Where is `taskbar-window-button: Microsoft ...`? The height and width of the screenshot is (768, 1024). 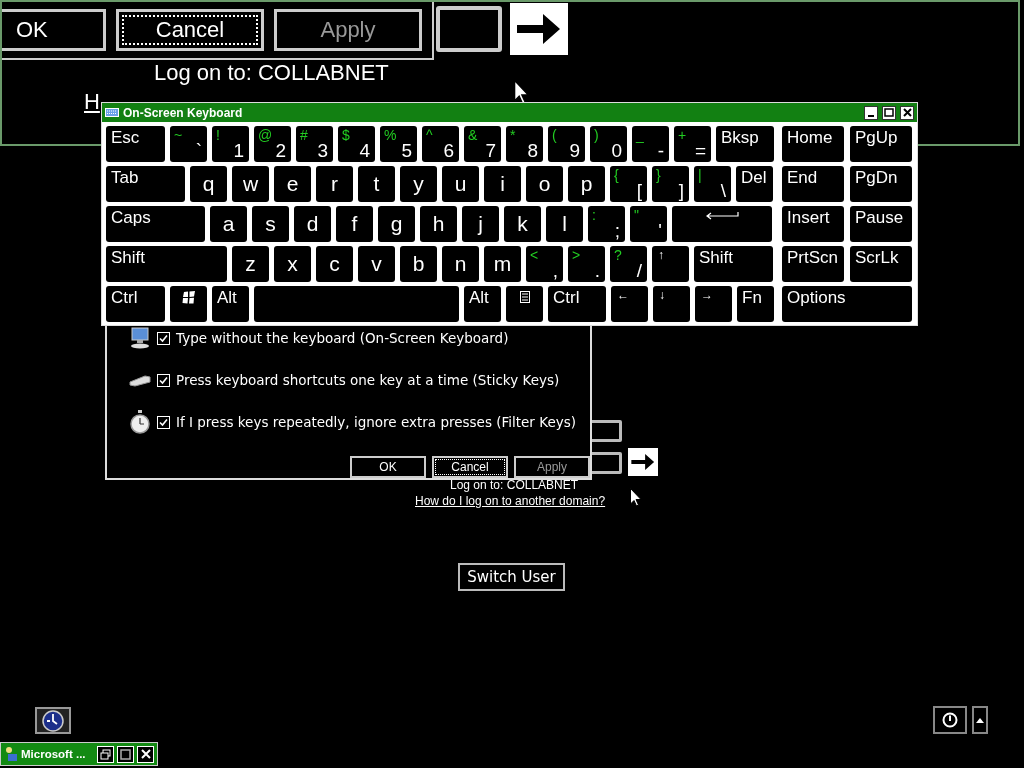
taskbar-window-button: Microsoft ... is located at coordinates (79, 754).